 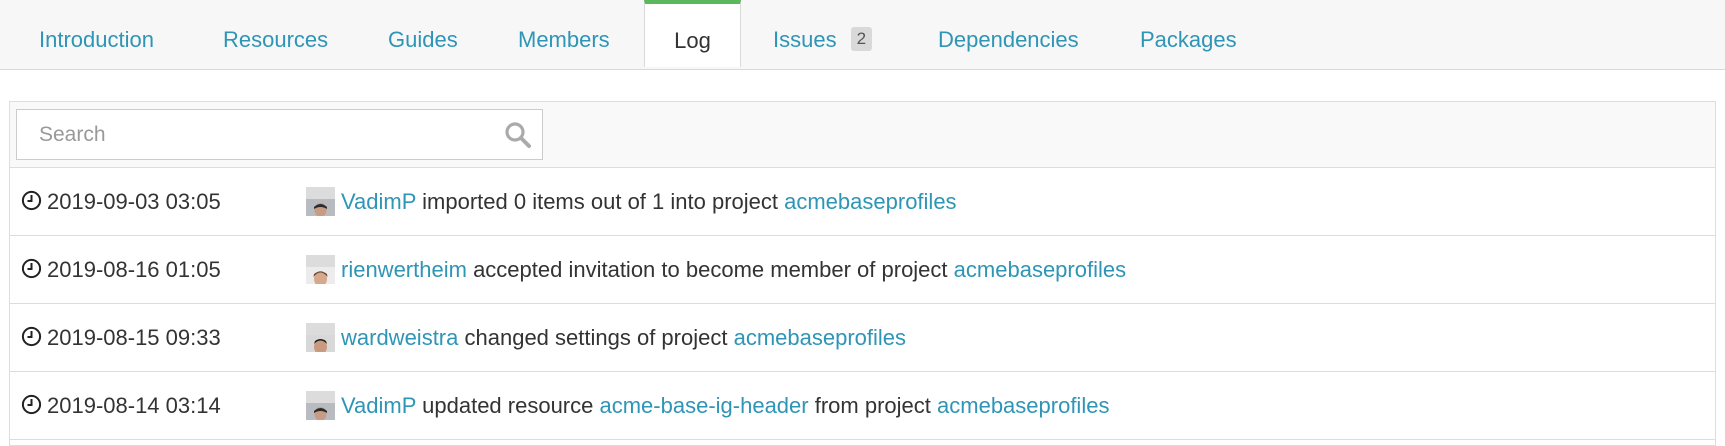 What do you see at coordinates (704, 405) in the screenshot?
I see `resource-link: acme-base-ig-header` at bounding box center [704, 405].